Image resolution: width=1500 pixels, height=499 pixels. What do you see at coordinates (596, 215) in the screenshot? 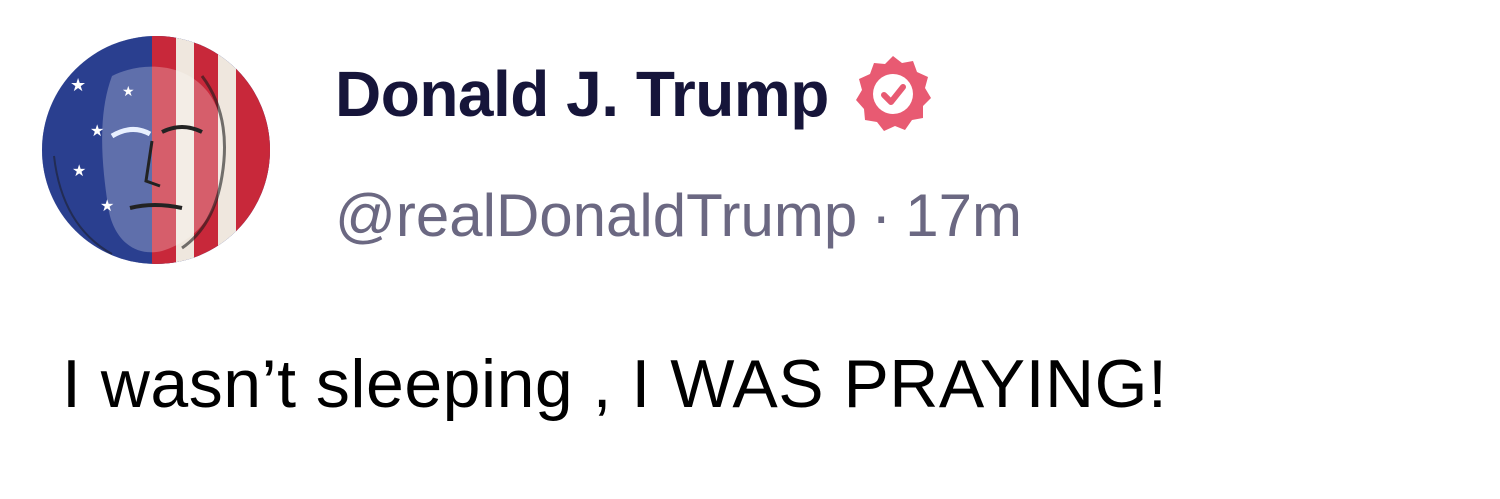
I see `author-handle: @realDonaldTrump` at bounding box center [596, 215].